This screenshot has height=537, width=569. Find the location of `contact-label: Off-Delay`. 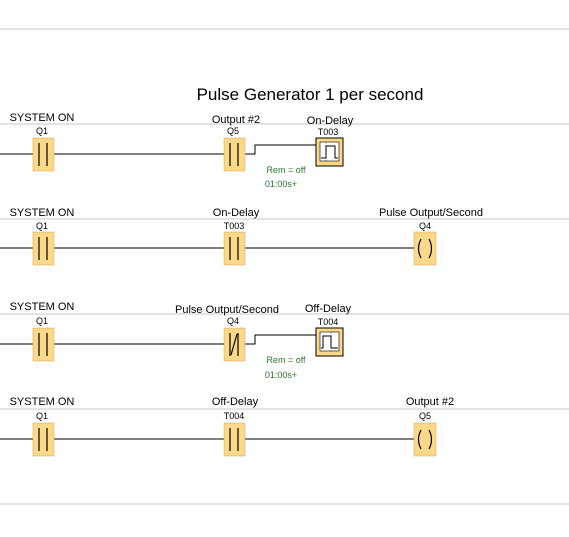

contact-label: Off-Delay is located at coordinates (235, 402).